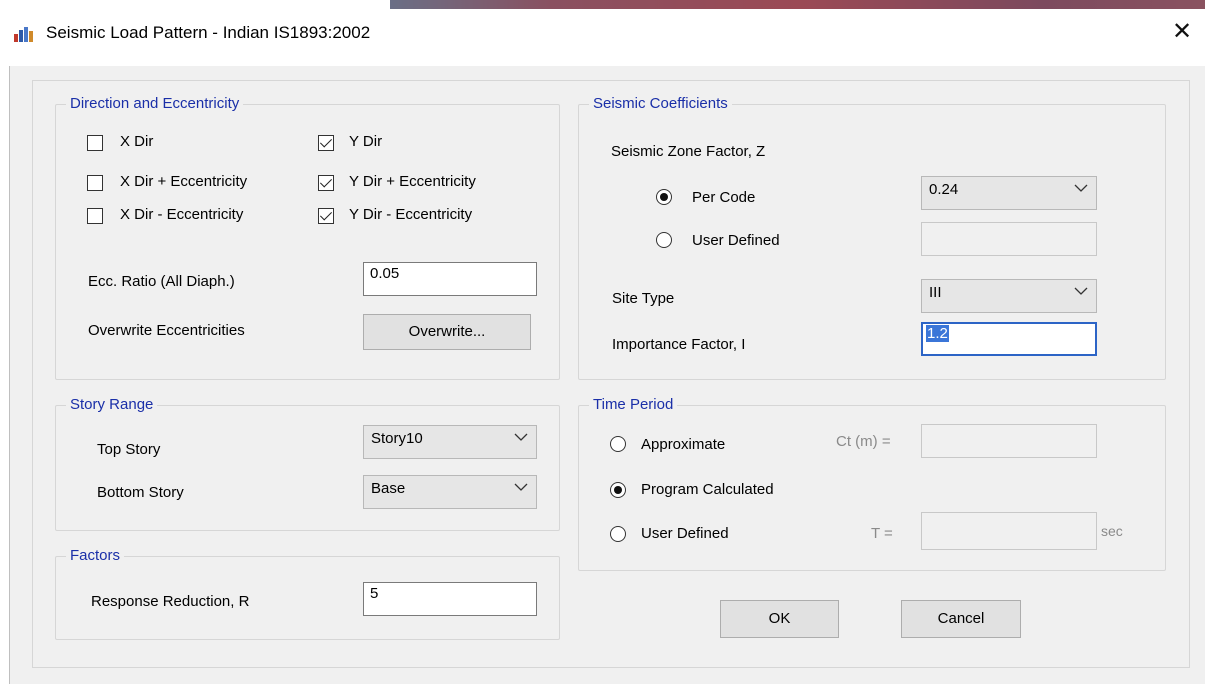 The image size is (1205, 684). Describe the element at coordinates (137, 141) in the screenshot. I see `x-dir-label: X Dir` at that location.